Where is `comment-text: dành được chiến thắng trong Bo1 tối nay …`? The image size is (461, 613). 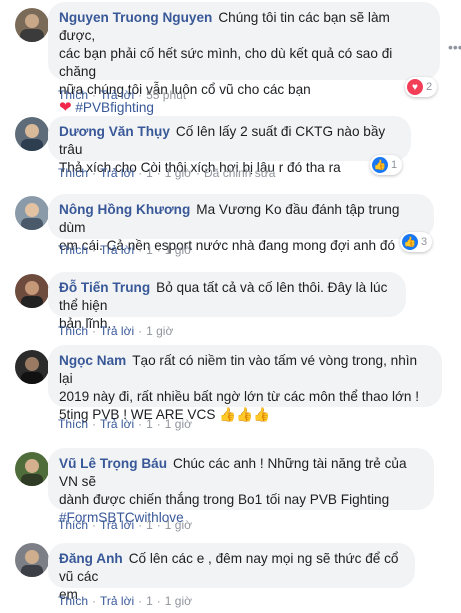
comment-text: dành được chiến thắng trong Bo1 tối nay … is located at coordinates (224, 499).